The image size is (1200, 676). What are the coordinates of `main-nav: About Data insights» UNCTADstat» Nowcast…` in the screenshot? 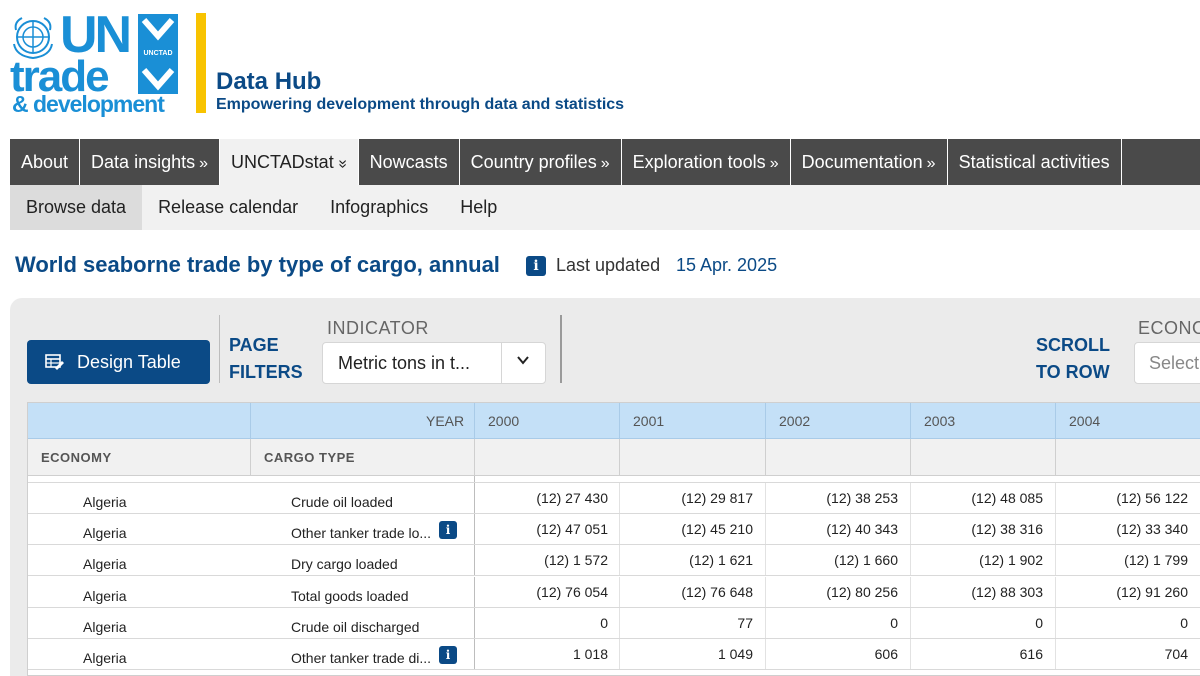 It's located at (605, 162).